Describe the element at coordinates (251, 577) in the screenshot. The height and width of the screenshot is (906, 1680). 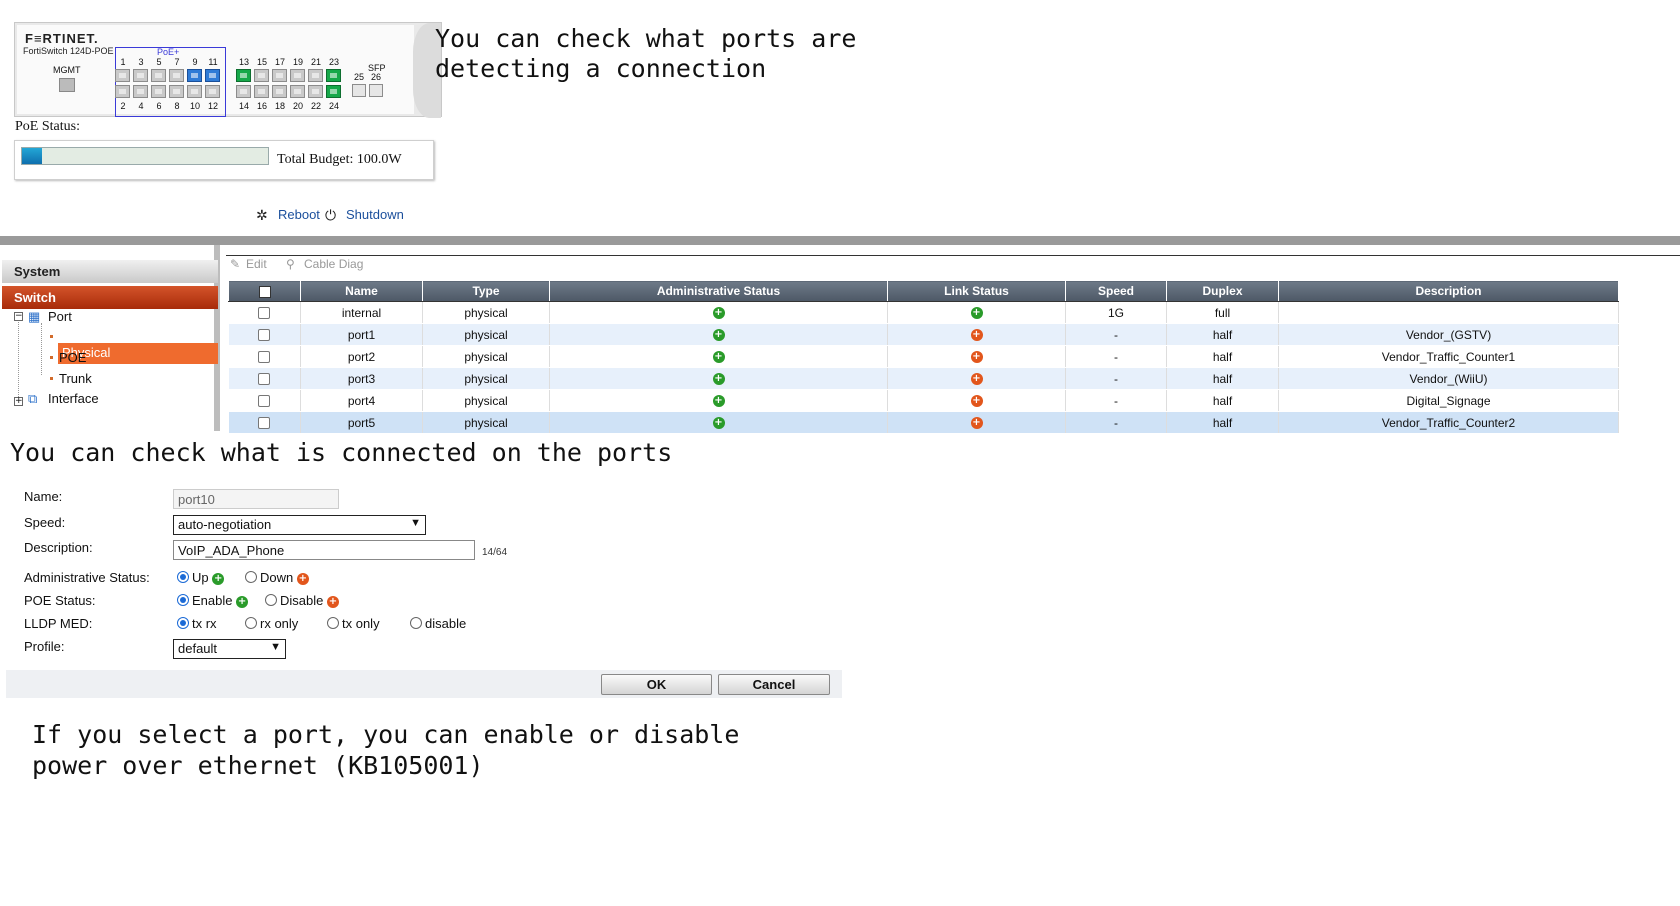
I see `radio-unselected-icon` at that location.